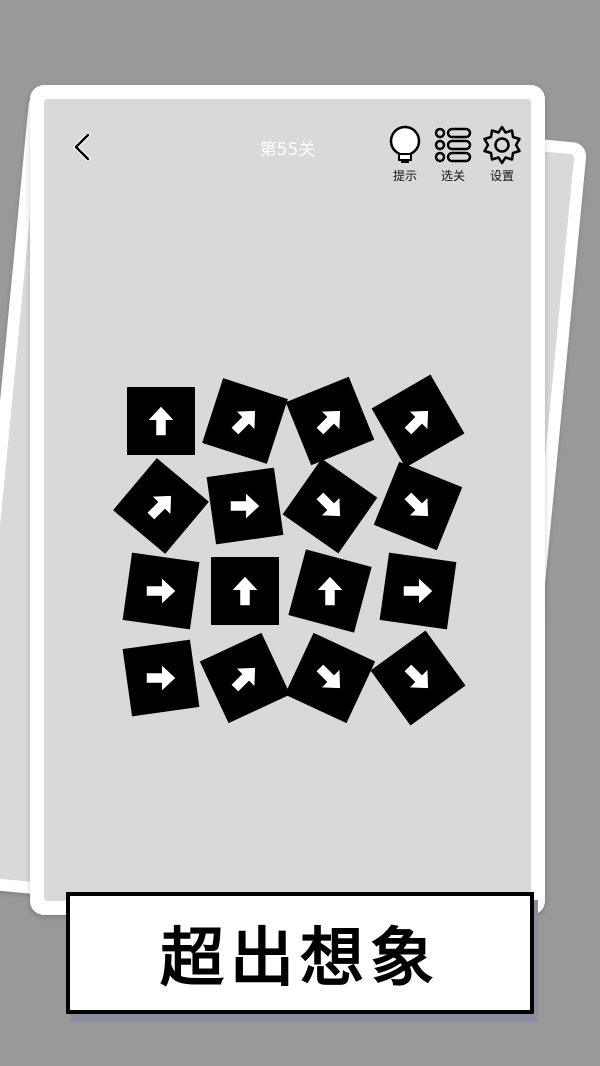 This screenshot has height=1066, width=600. I want to click on gear-icon, so click(502, 145).